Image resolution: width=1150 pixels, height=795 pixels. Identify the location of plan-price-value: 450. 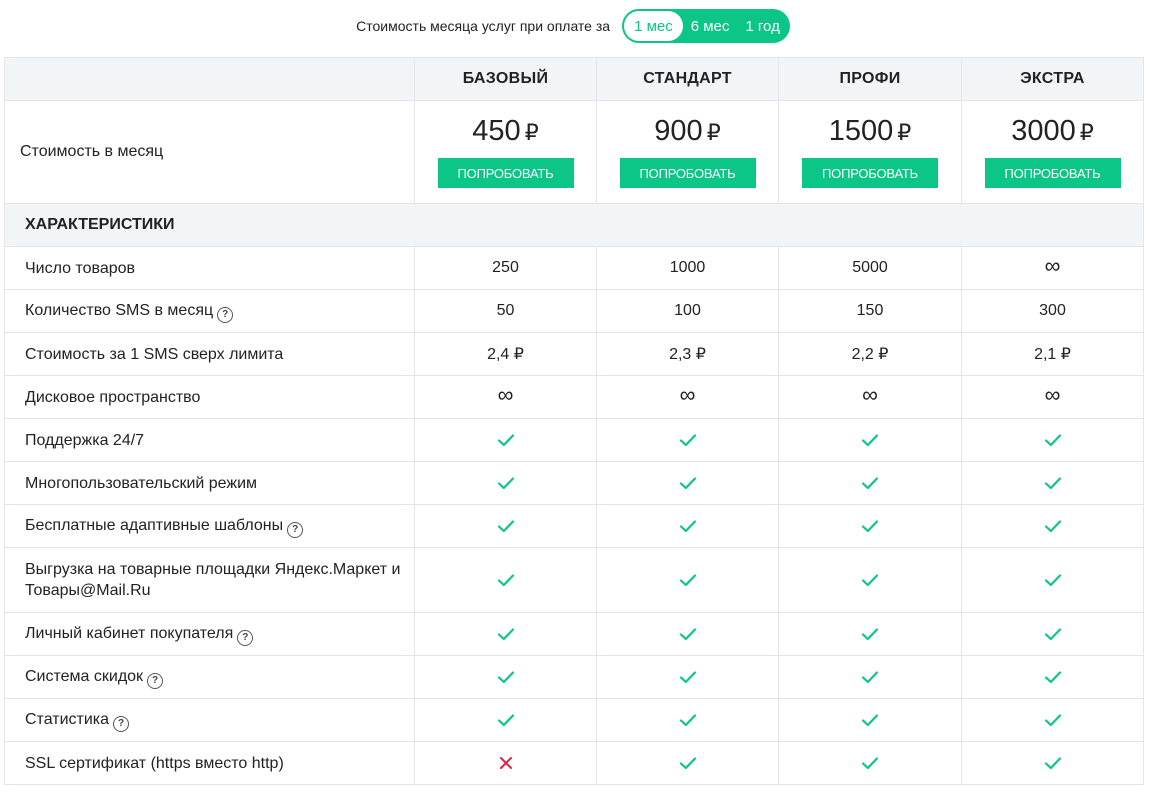
(496, 131).